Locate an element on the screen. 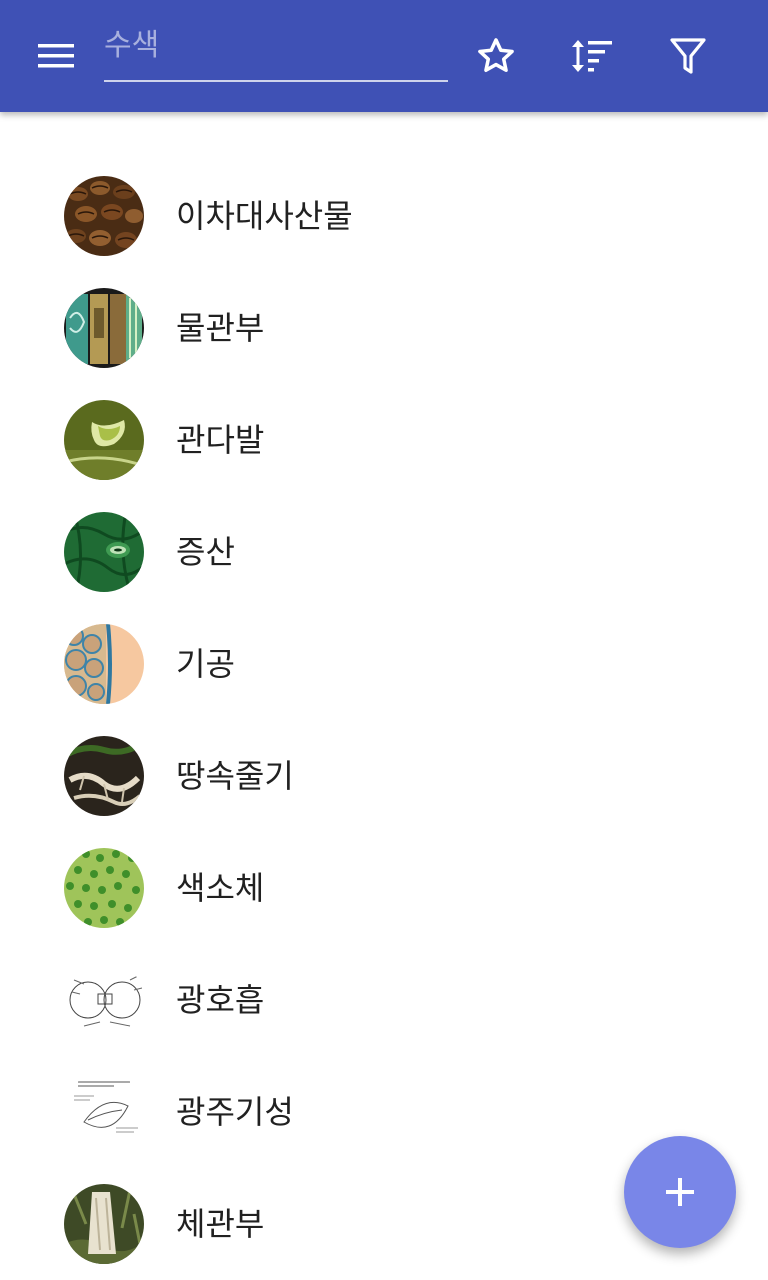  rhizome-thumbnail is located at coordinates (104, 776).